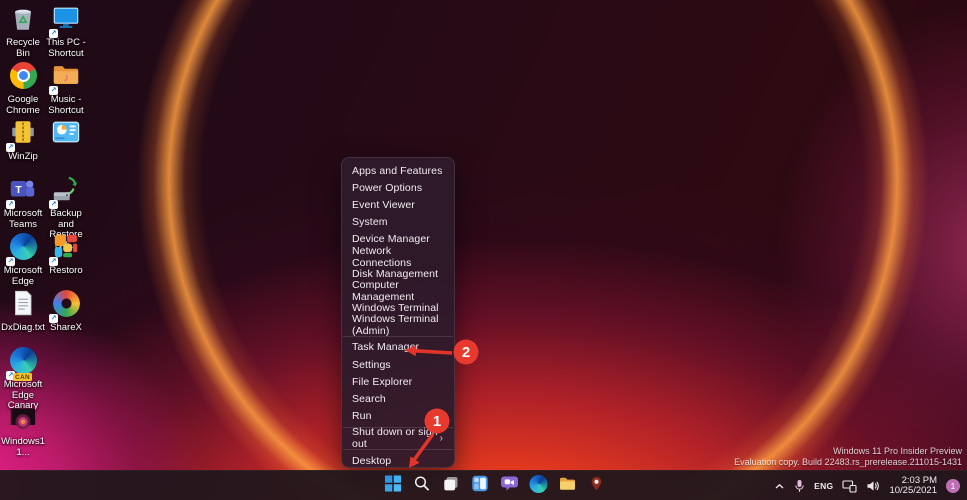  I want to click on desktop-icon-winzip: ↗ WinZip, so click(23, 146).